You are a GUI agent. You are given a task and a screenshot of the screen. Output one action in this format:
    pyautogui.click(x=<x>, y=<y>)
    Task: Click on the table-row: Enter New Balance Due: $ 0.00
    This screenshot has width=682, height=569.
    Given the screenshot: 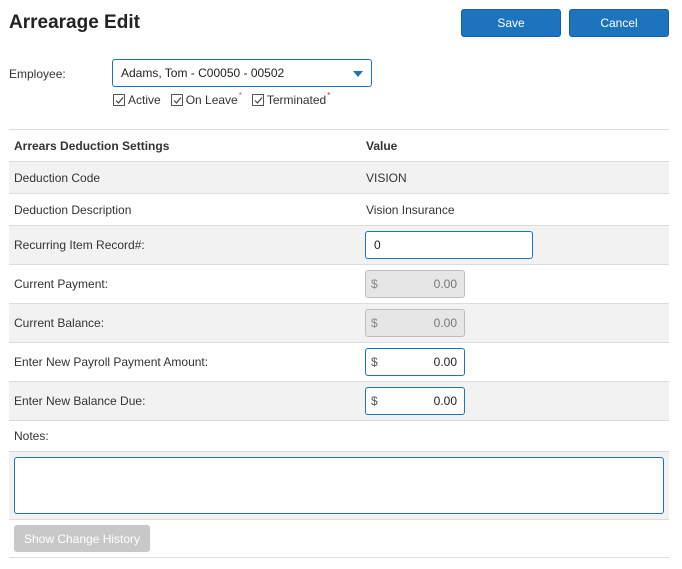 What is the action you would take?
    pyautogui.click(x=339, y=401)
    